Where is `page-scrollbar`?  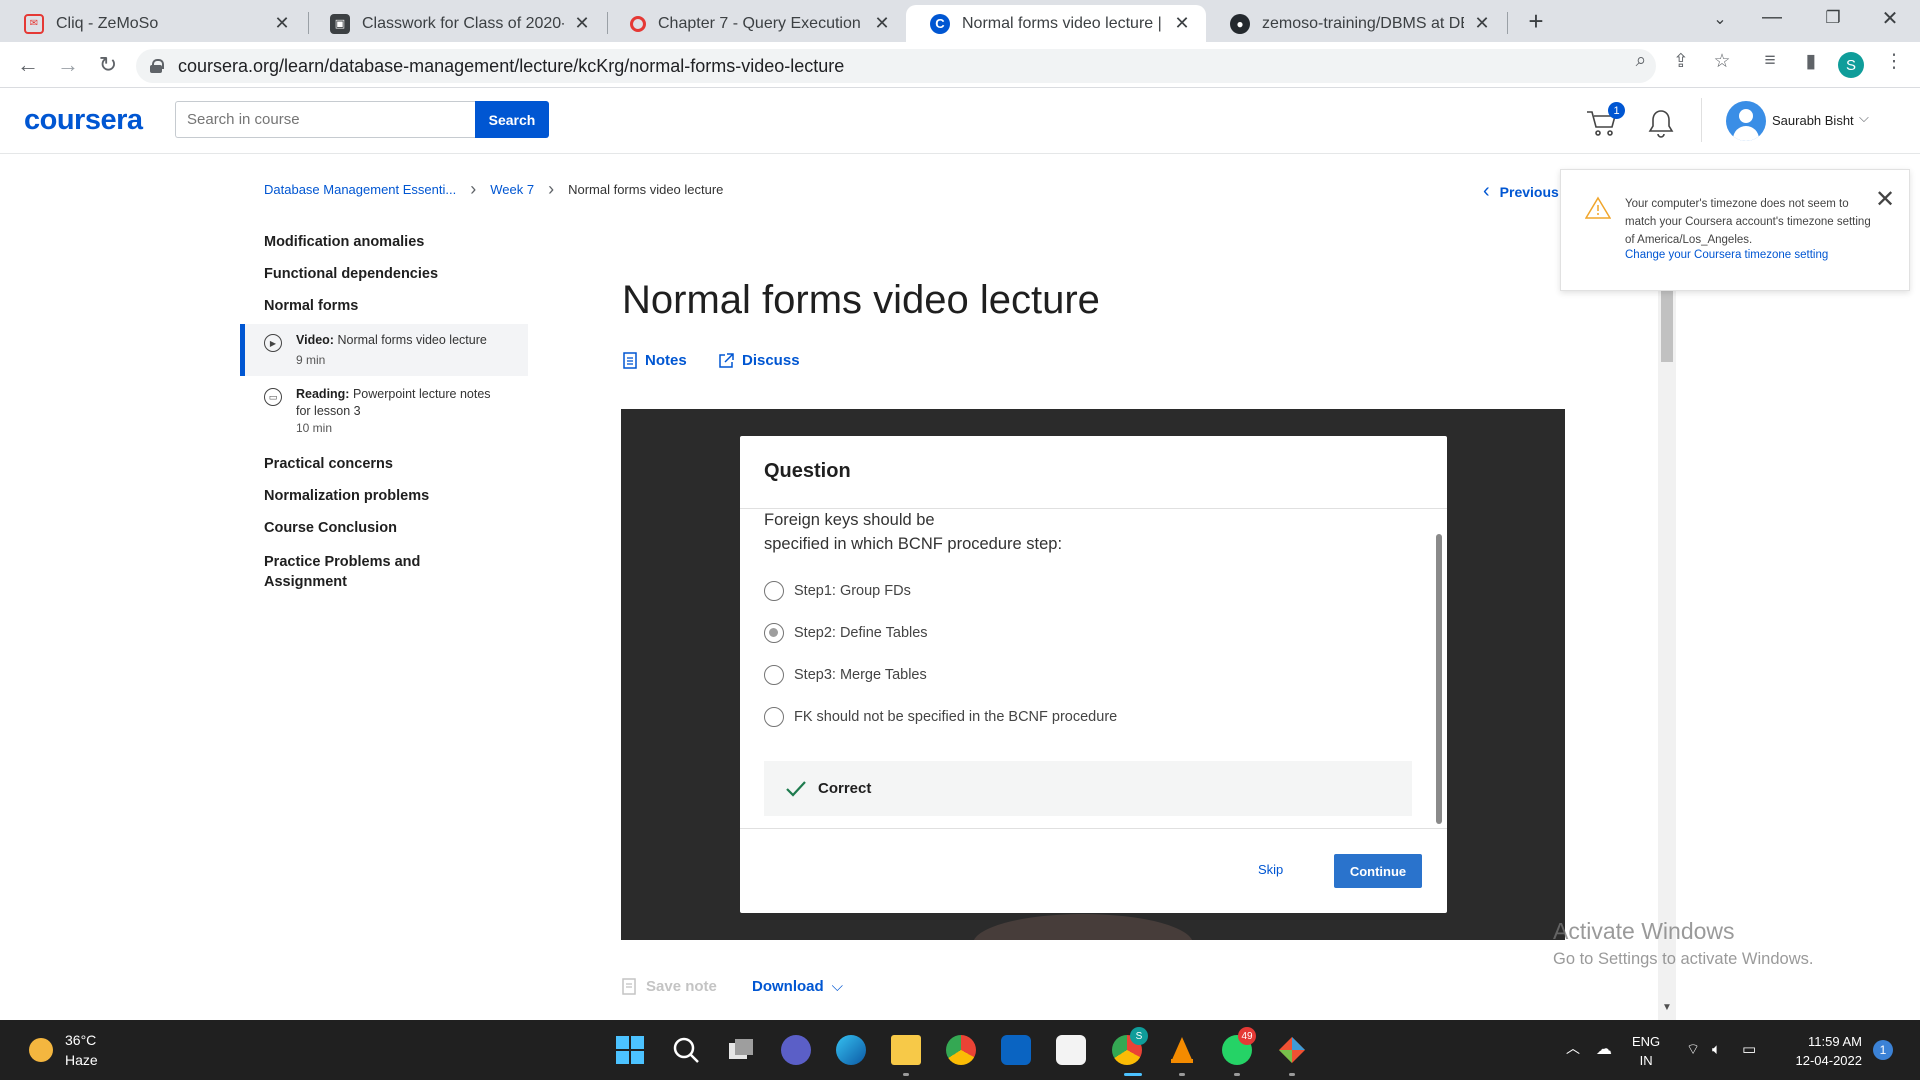
page-scrollbar is located at coordinates (1667, 655).